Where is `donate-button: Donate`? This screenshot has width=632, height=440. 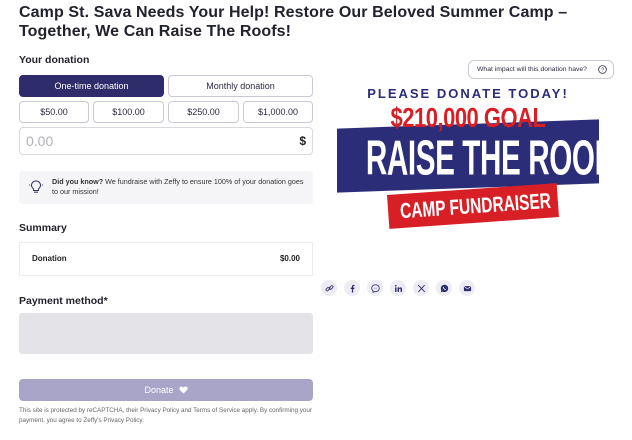 donate-button: Donate is located at coordinates (166, 390).